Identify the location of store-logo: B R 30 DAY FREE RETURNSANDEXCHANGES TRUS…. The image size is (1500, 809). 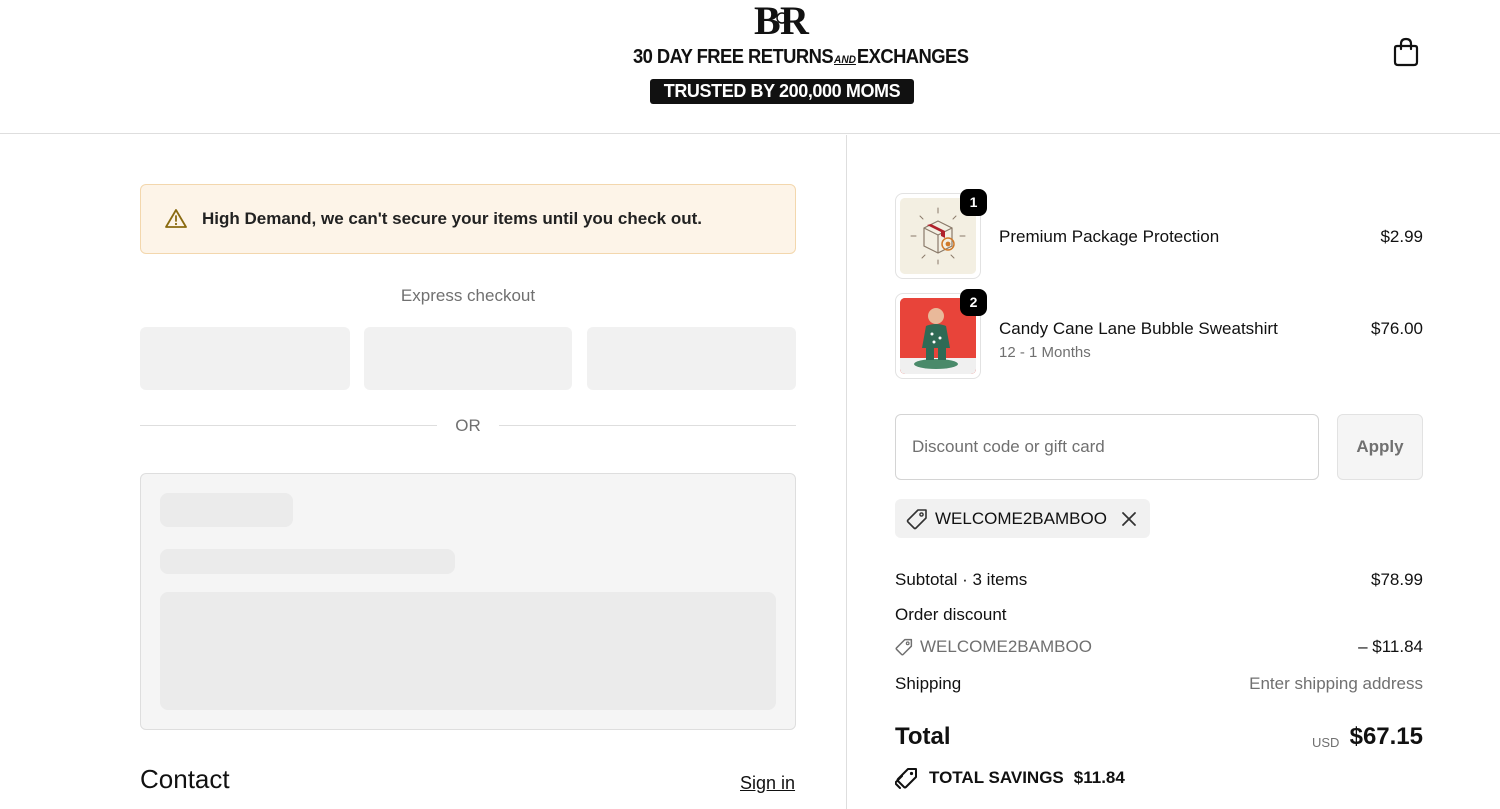
(794, 54).